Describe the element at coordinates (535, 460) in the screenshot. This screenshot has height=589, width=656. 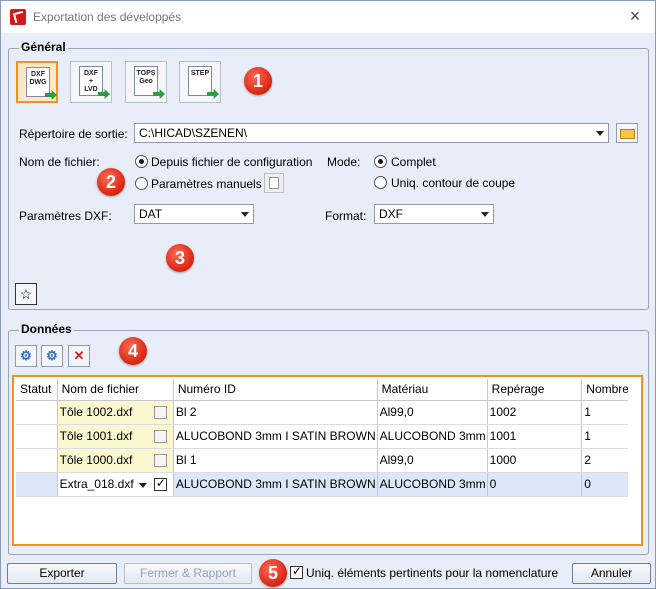
I see `mark-cell: 1000` at that location.